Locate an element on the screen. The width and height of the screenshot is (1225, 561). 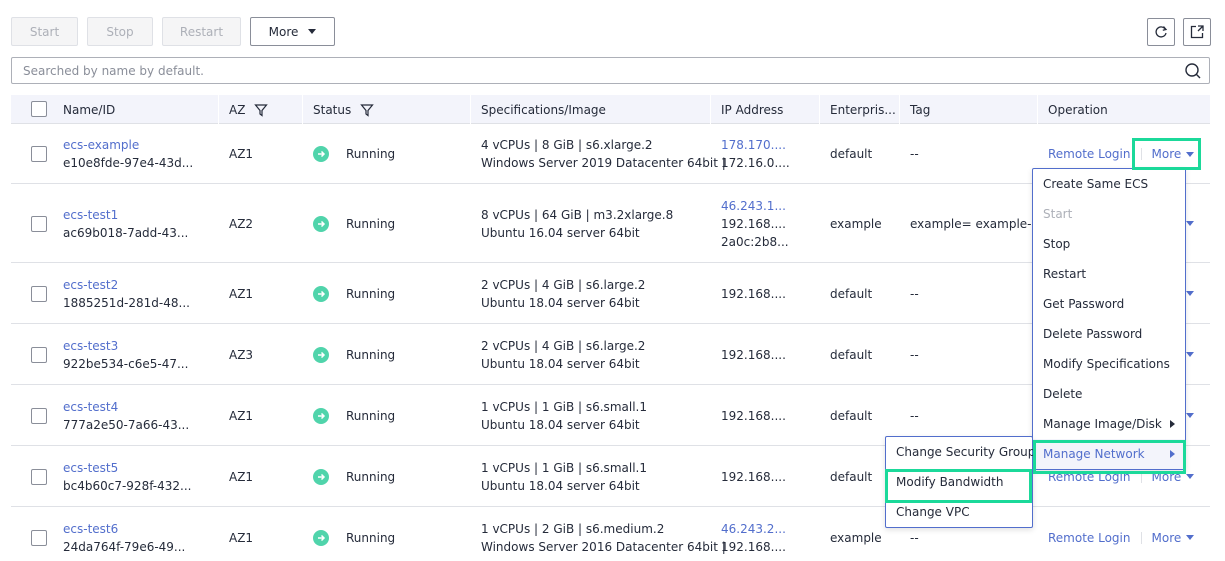
search-icon is located at coordinates (1193, 71).